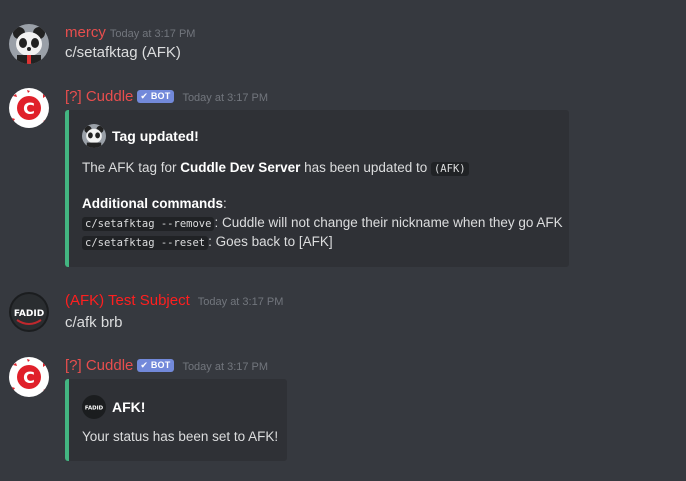 This screenshot has width=686, height=481. I want to click on reset-command-code: c/setafktag --reset, so click(145, 243).